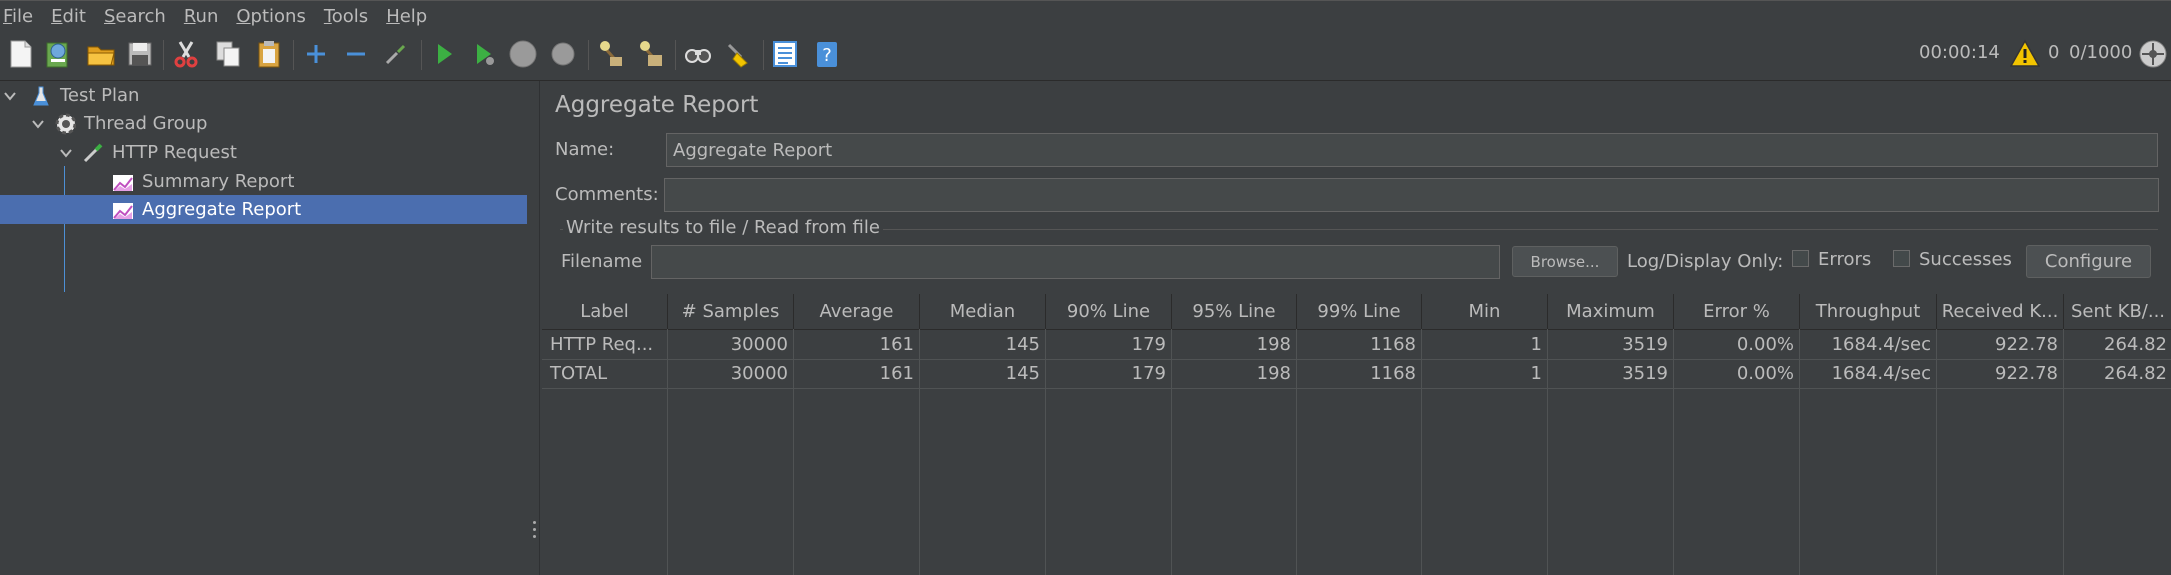  I want to click on search-icon, so click(698, 54).